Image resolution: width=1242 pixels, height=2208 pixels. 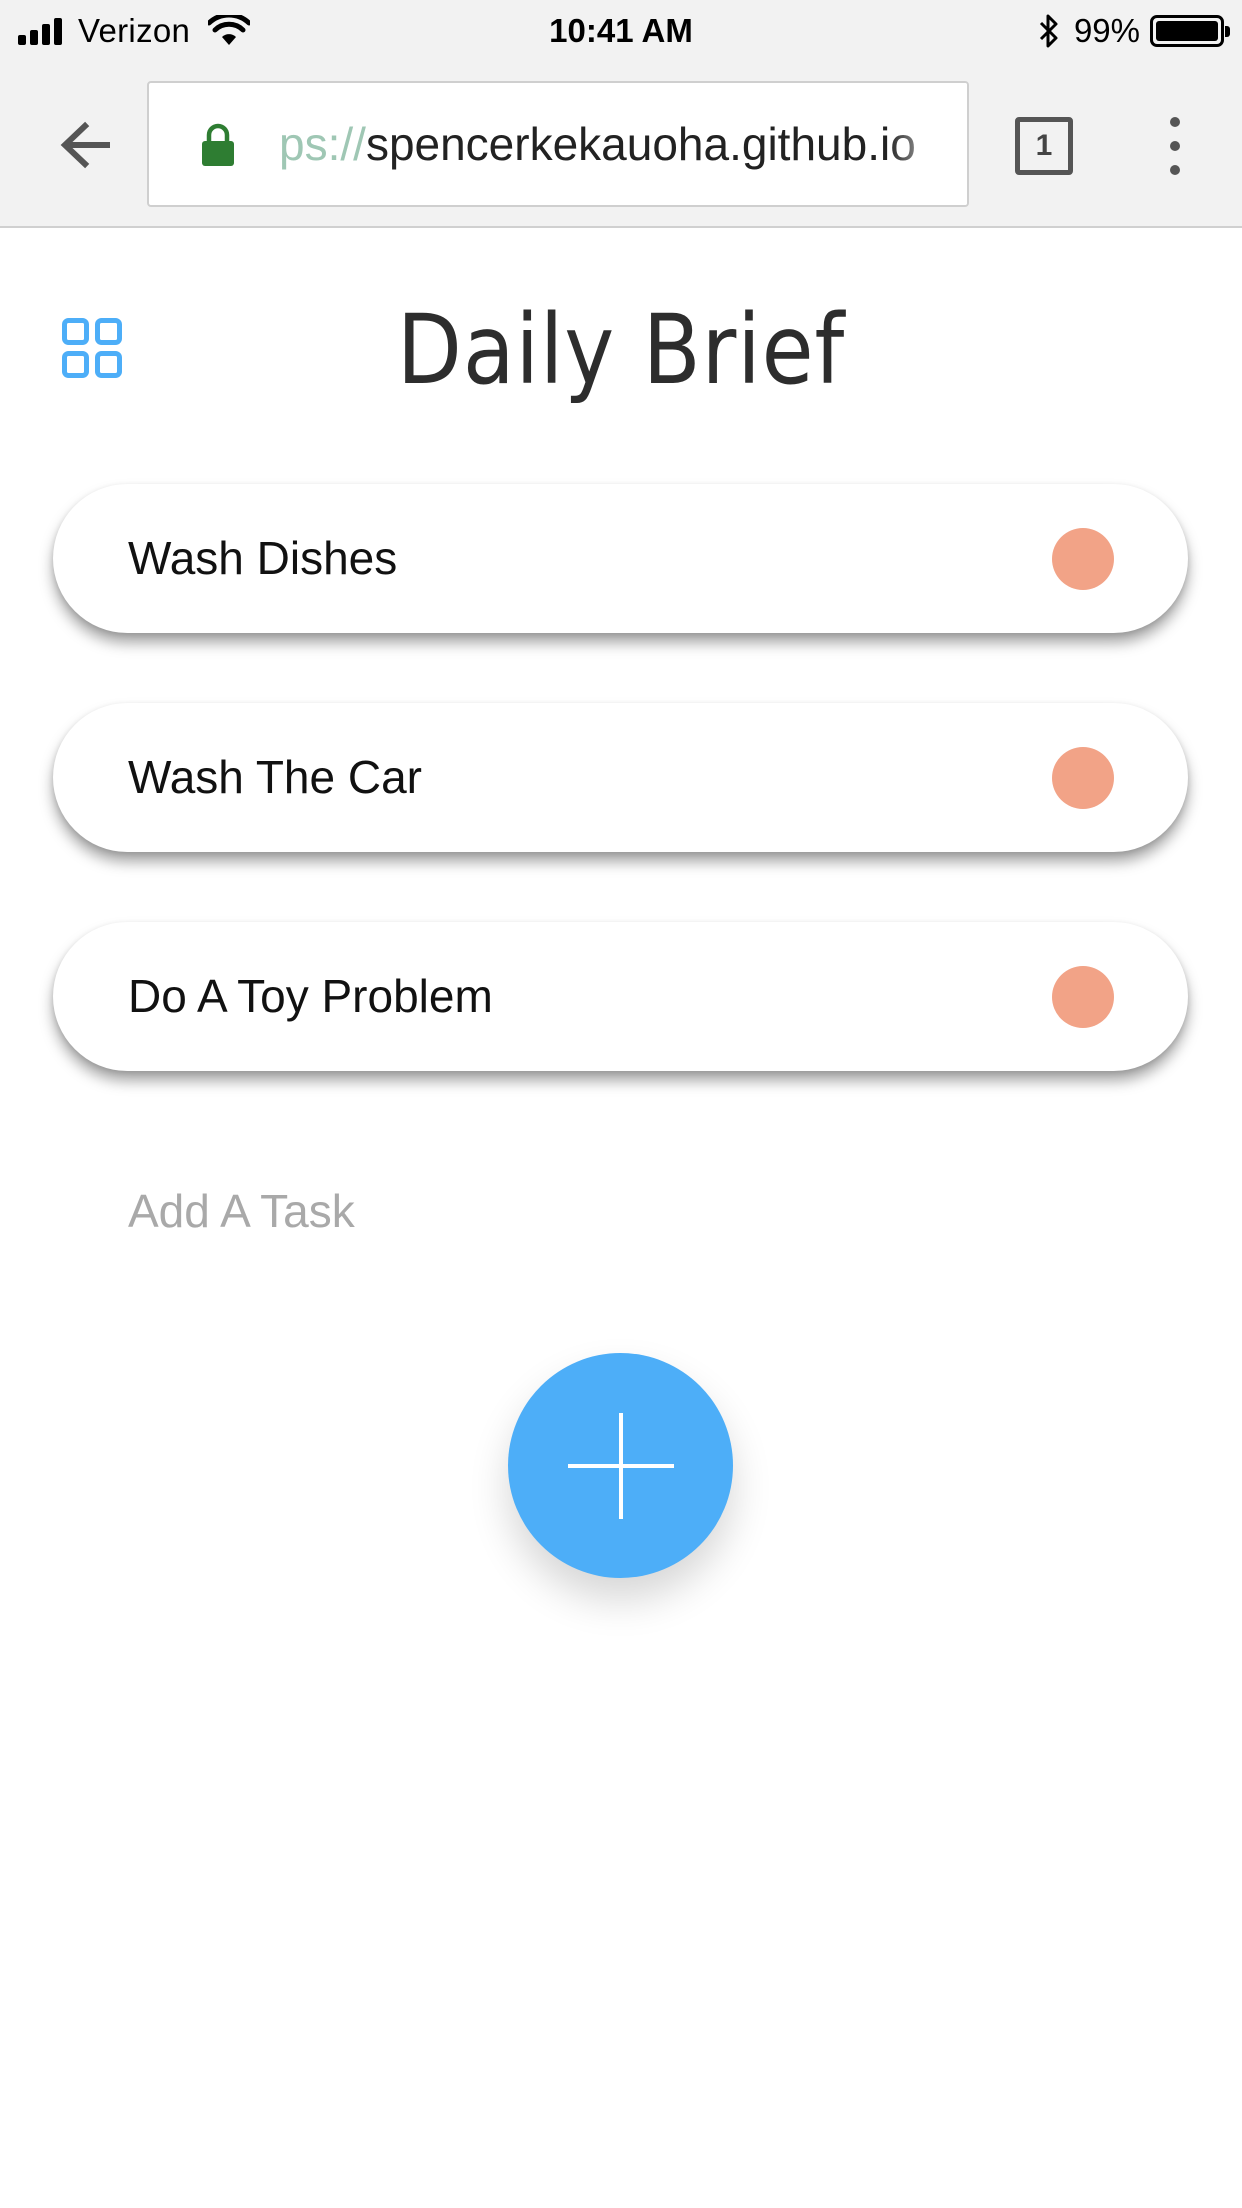 What do you see at coordinates (275, 777) in the screenshot?
I see `task-label: Wash The Car` at bounding box center [275, 777].